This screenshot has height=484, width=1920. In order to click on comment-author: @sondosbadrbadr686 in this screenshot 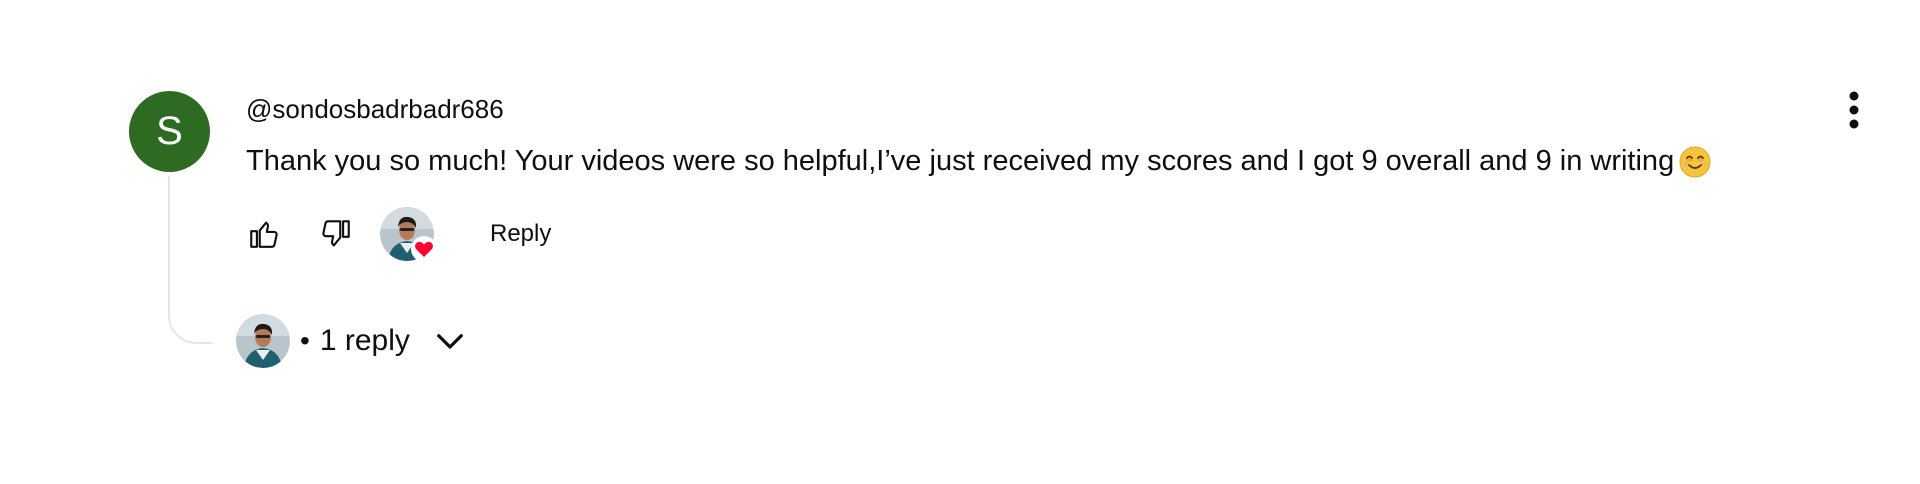, I will do `click(375, 109)`.